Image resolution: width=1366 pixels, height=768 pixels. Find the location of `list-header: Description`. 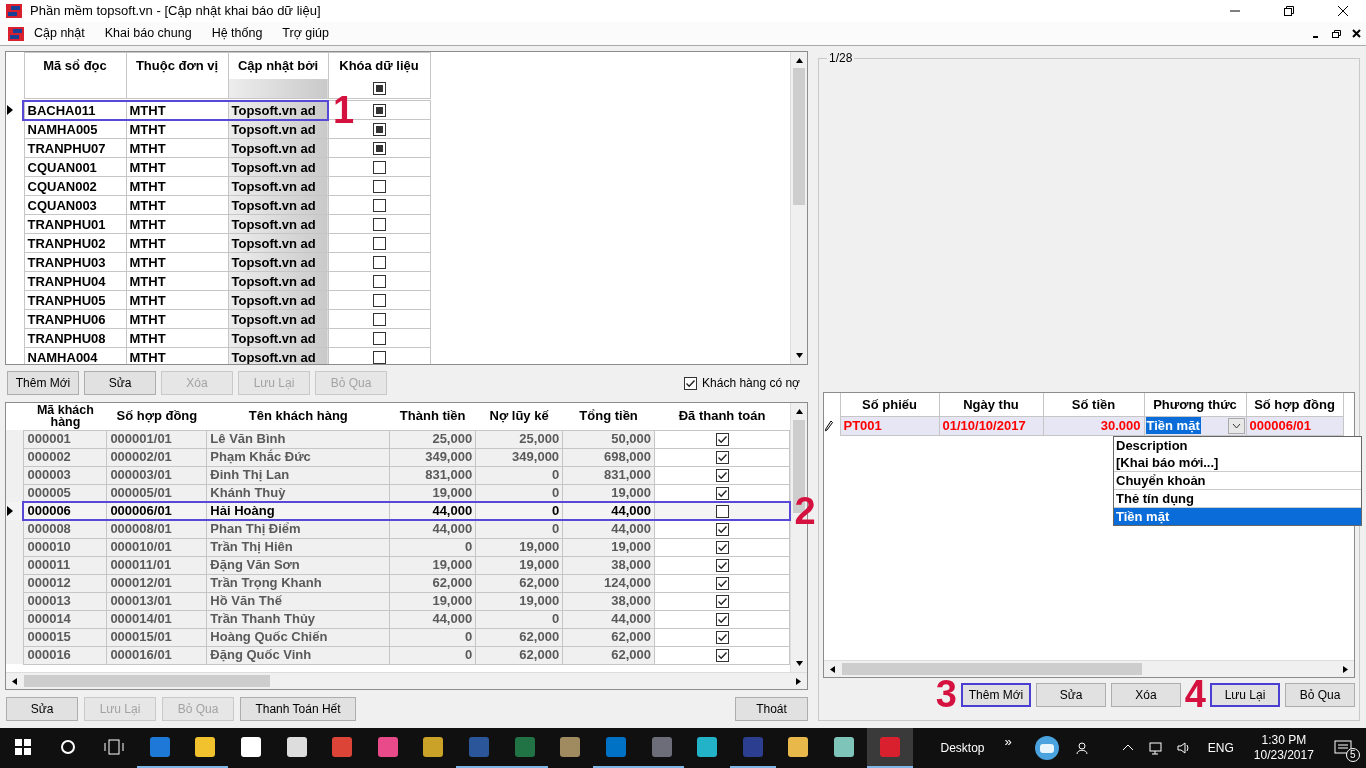

list-header: Description is located at coordinates (1152, 445).